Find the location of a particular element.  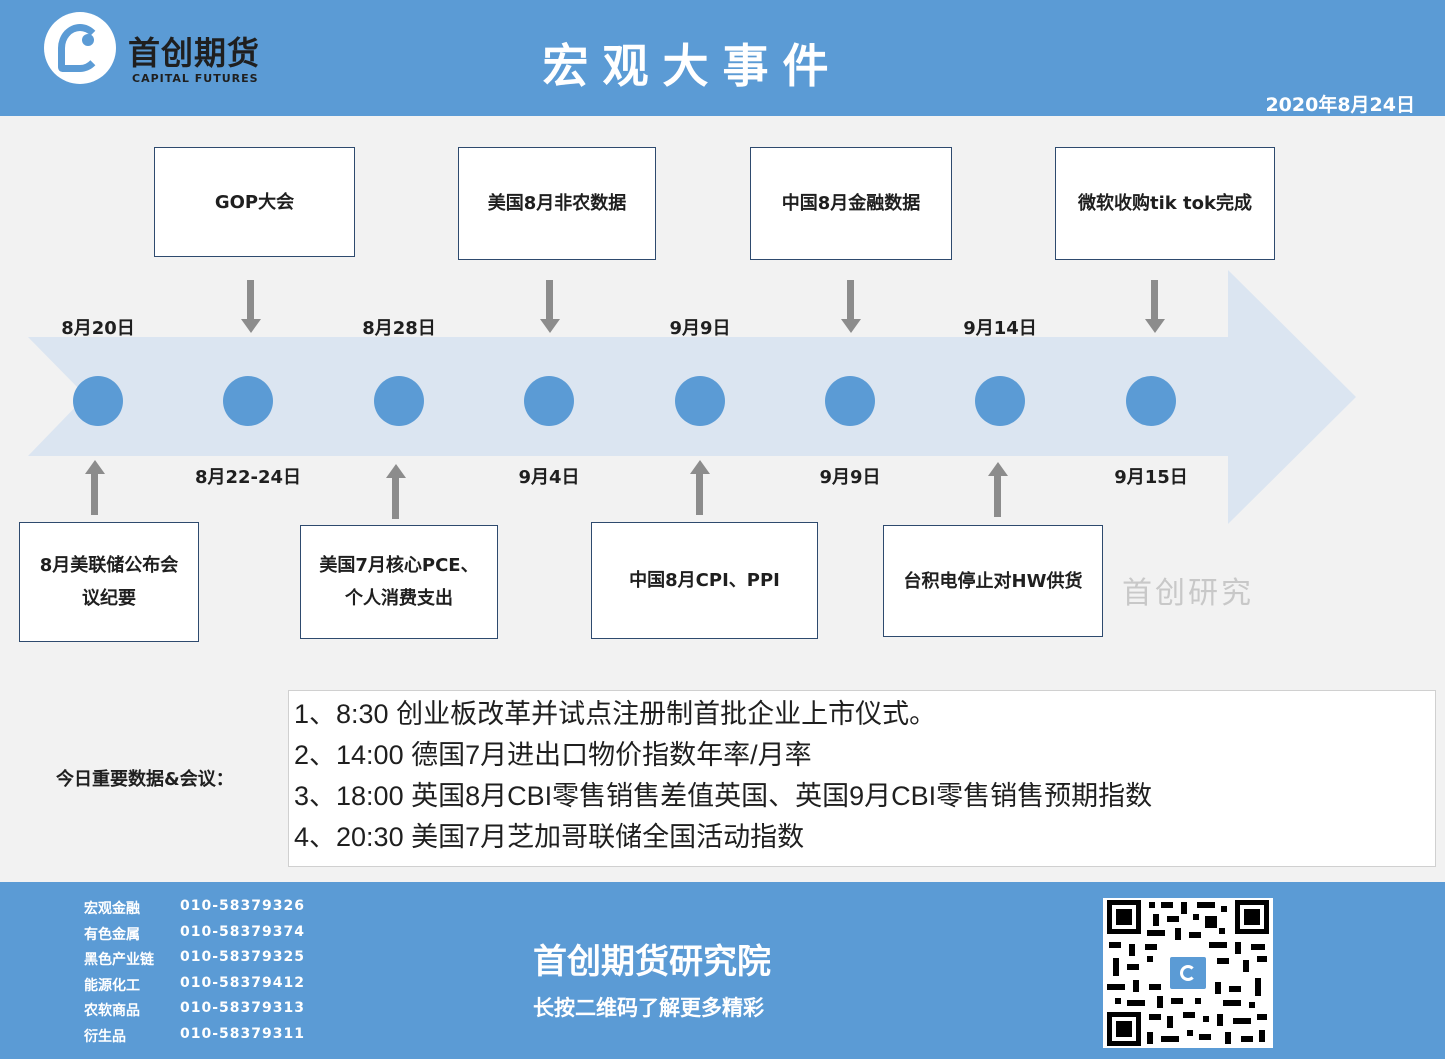

event-box-top: 中国8月金融数据 is located at coordinates (851, 203).